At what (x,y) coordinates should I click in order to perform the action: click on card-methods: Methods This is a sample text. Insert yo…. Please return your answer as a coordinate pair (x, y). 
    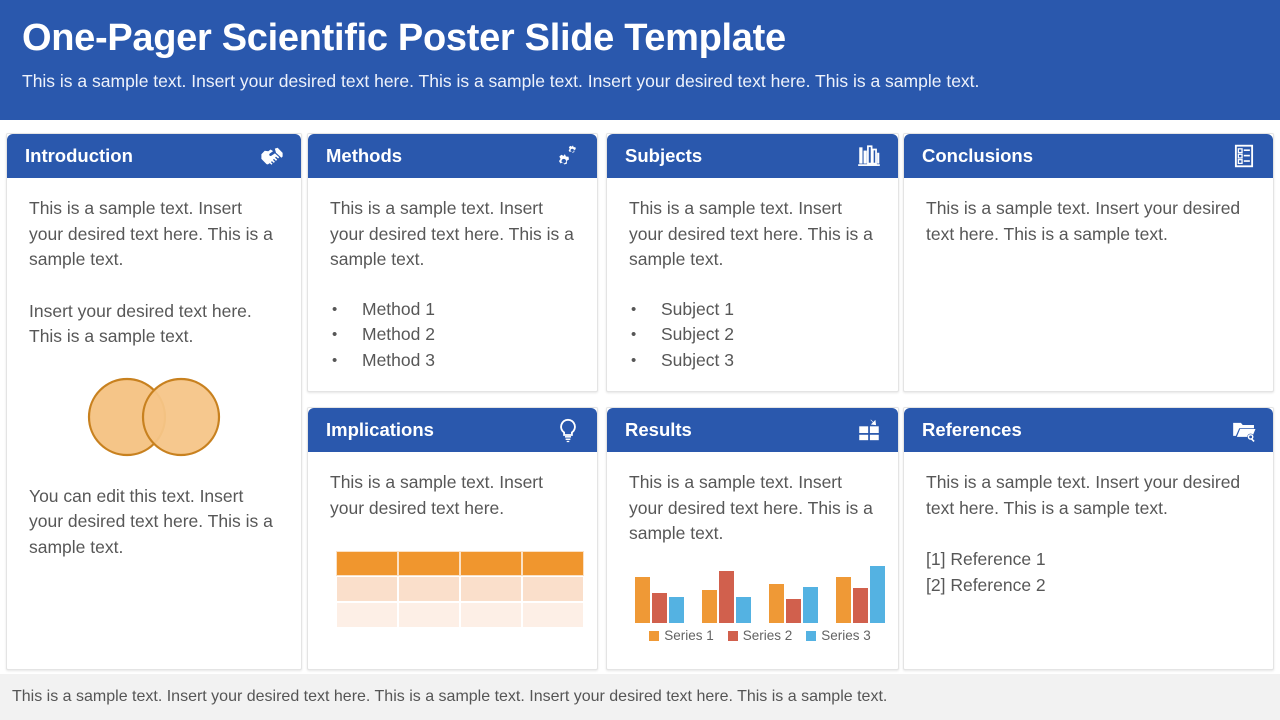
    Looking at the image, I should click on (452, 262).